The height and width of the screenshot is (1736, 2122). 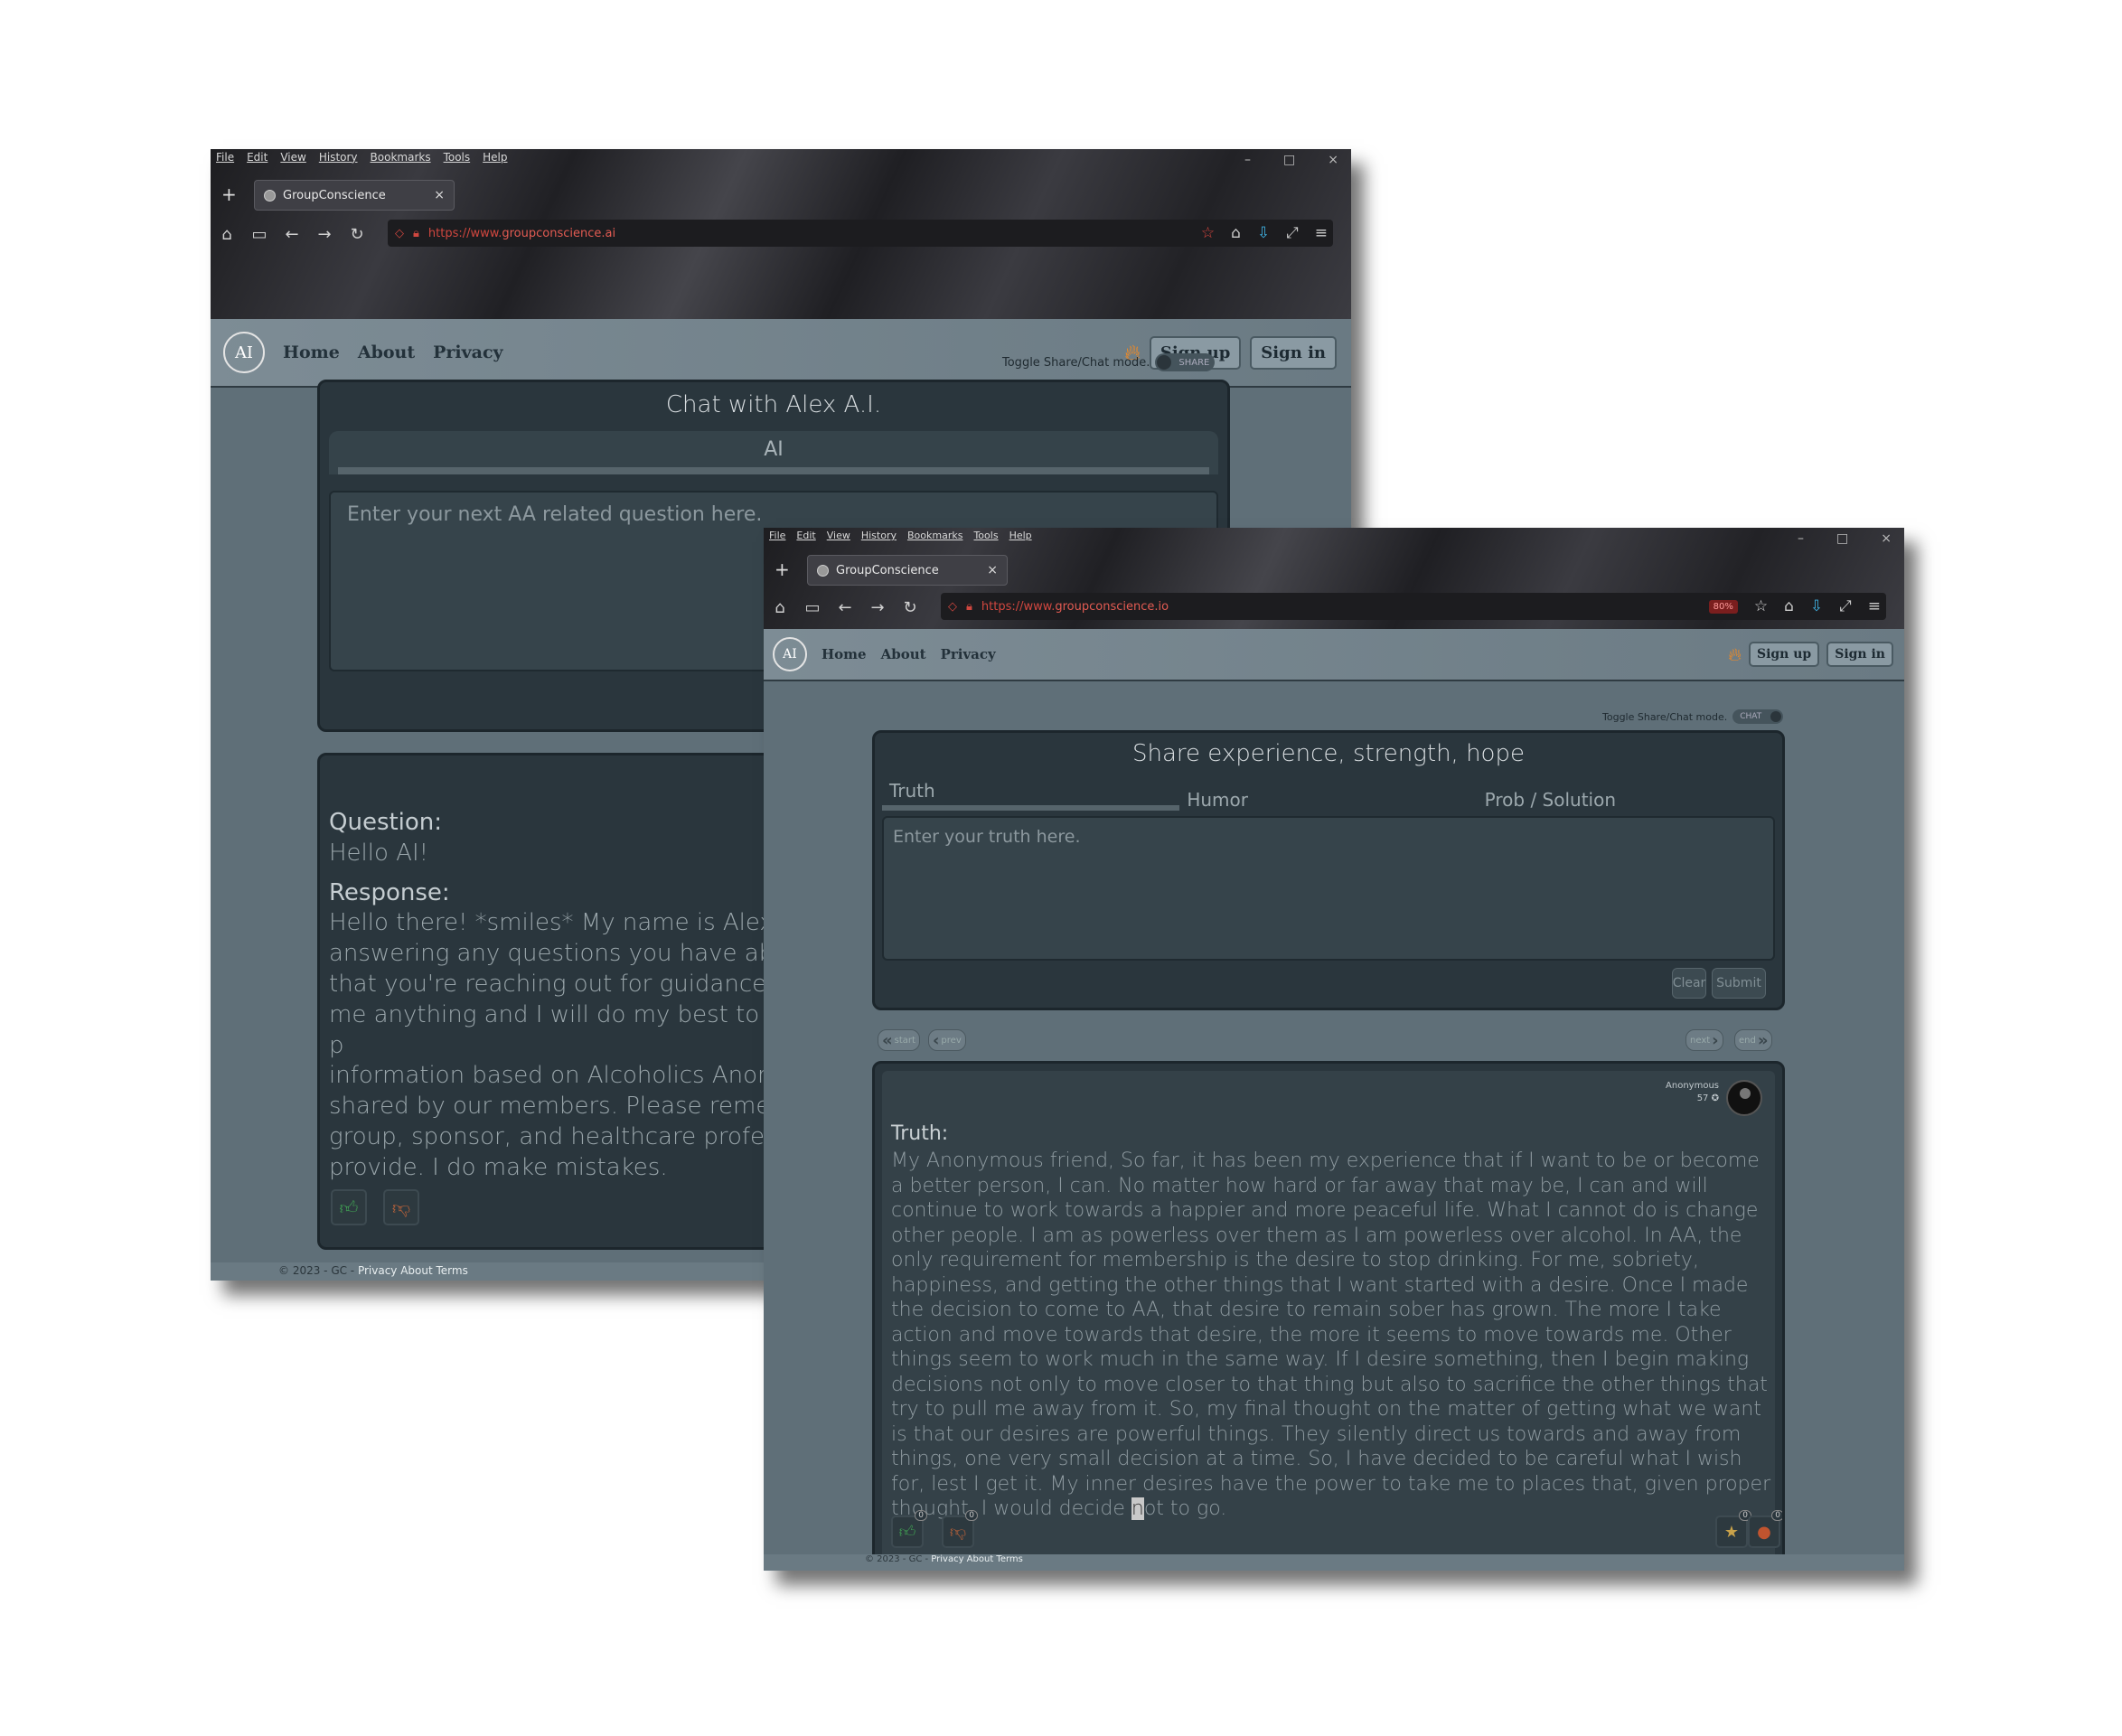 I want to click on response-line: shared by our members. Please reme, so click(x=550, y=1107).